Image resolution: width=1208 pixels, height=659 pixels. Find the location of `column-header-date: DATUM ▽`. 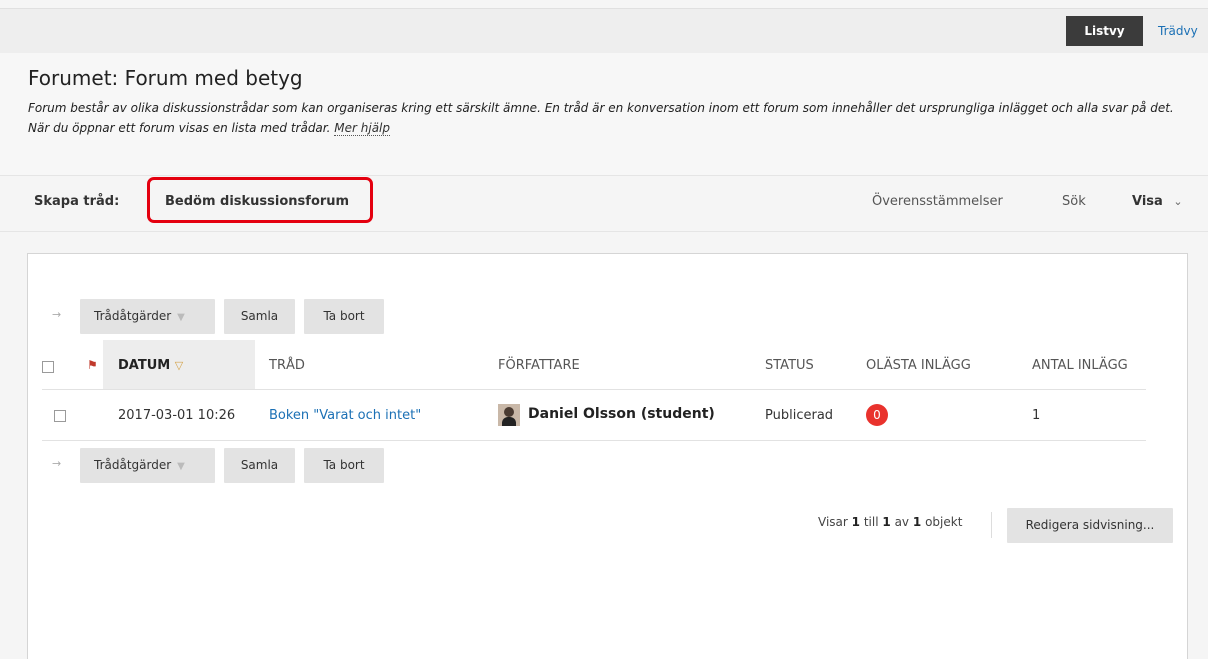

column-header-date: DATUM ▽ is located at coordinates (150, 365).